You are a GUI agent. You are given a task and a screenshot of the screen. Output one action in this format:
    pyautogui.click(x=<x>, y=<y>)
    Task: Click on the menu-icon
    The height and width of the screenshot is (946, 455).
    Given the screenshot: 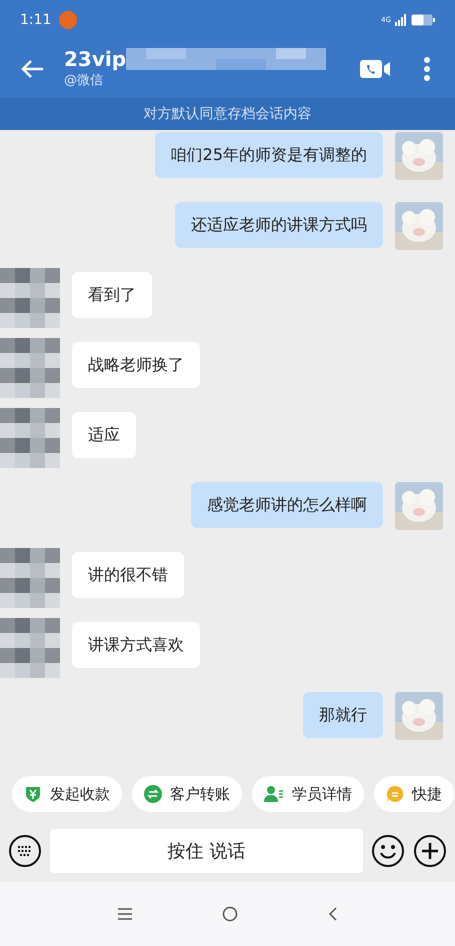 What is the action you would take?
    pyautogui.click(x=125, y=914)
    